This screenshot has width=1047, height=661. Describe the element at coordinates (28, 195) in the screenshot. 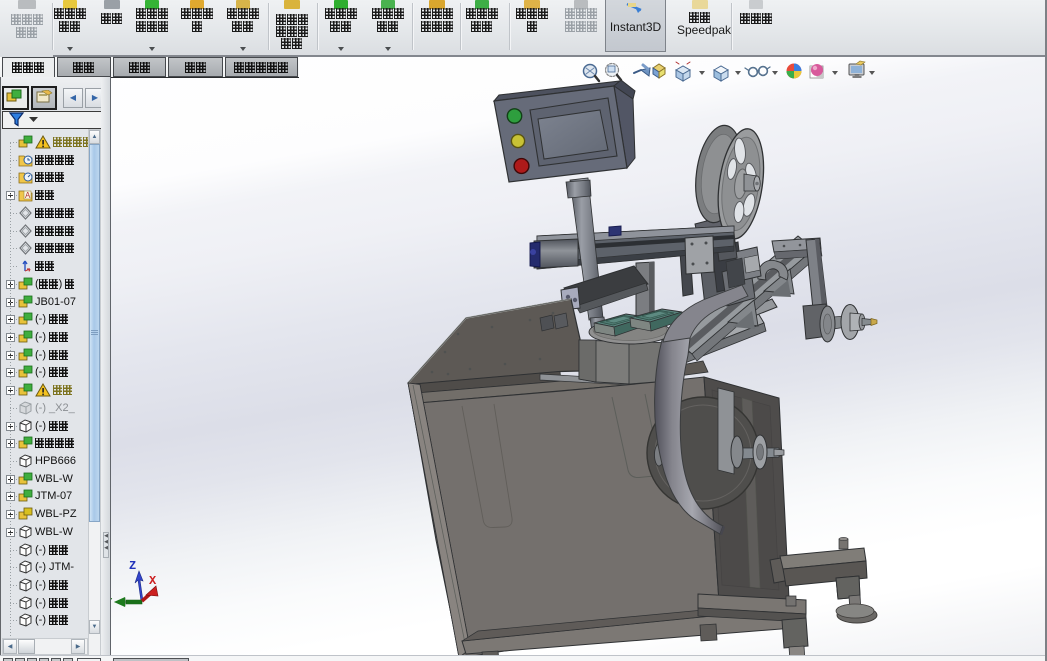

I see `svg-text: A` at that location.